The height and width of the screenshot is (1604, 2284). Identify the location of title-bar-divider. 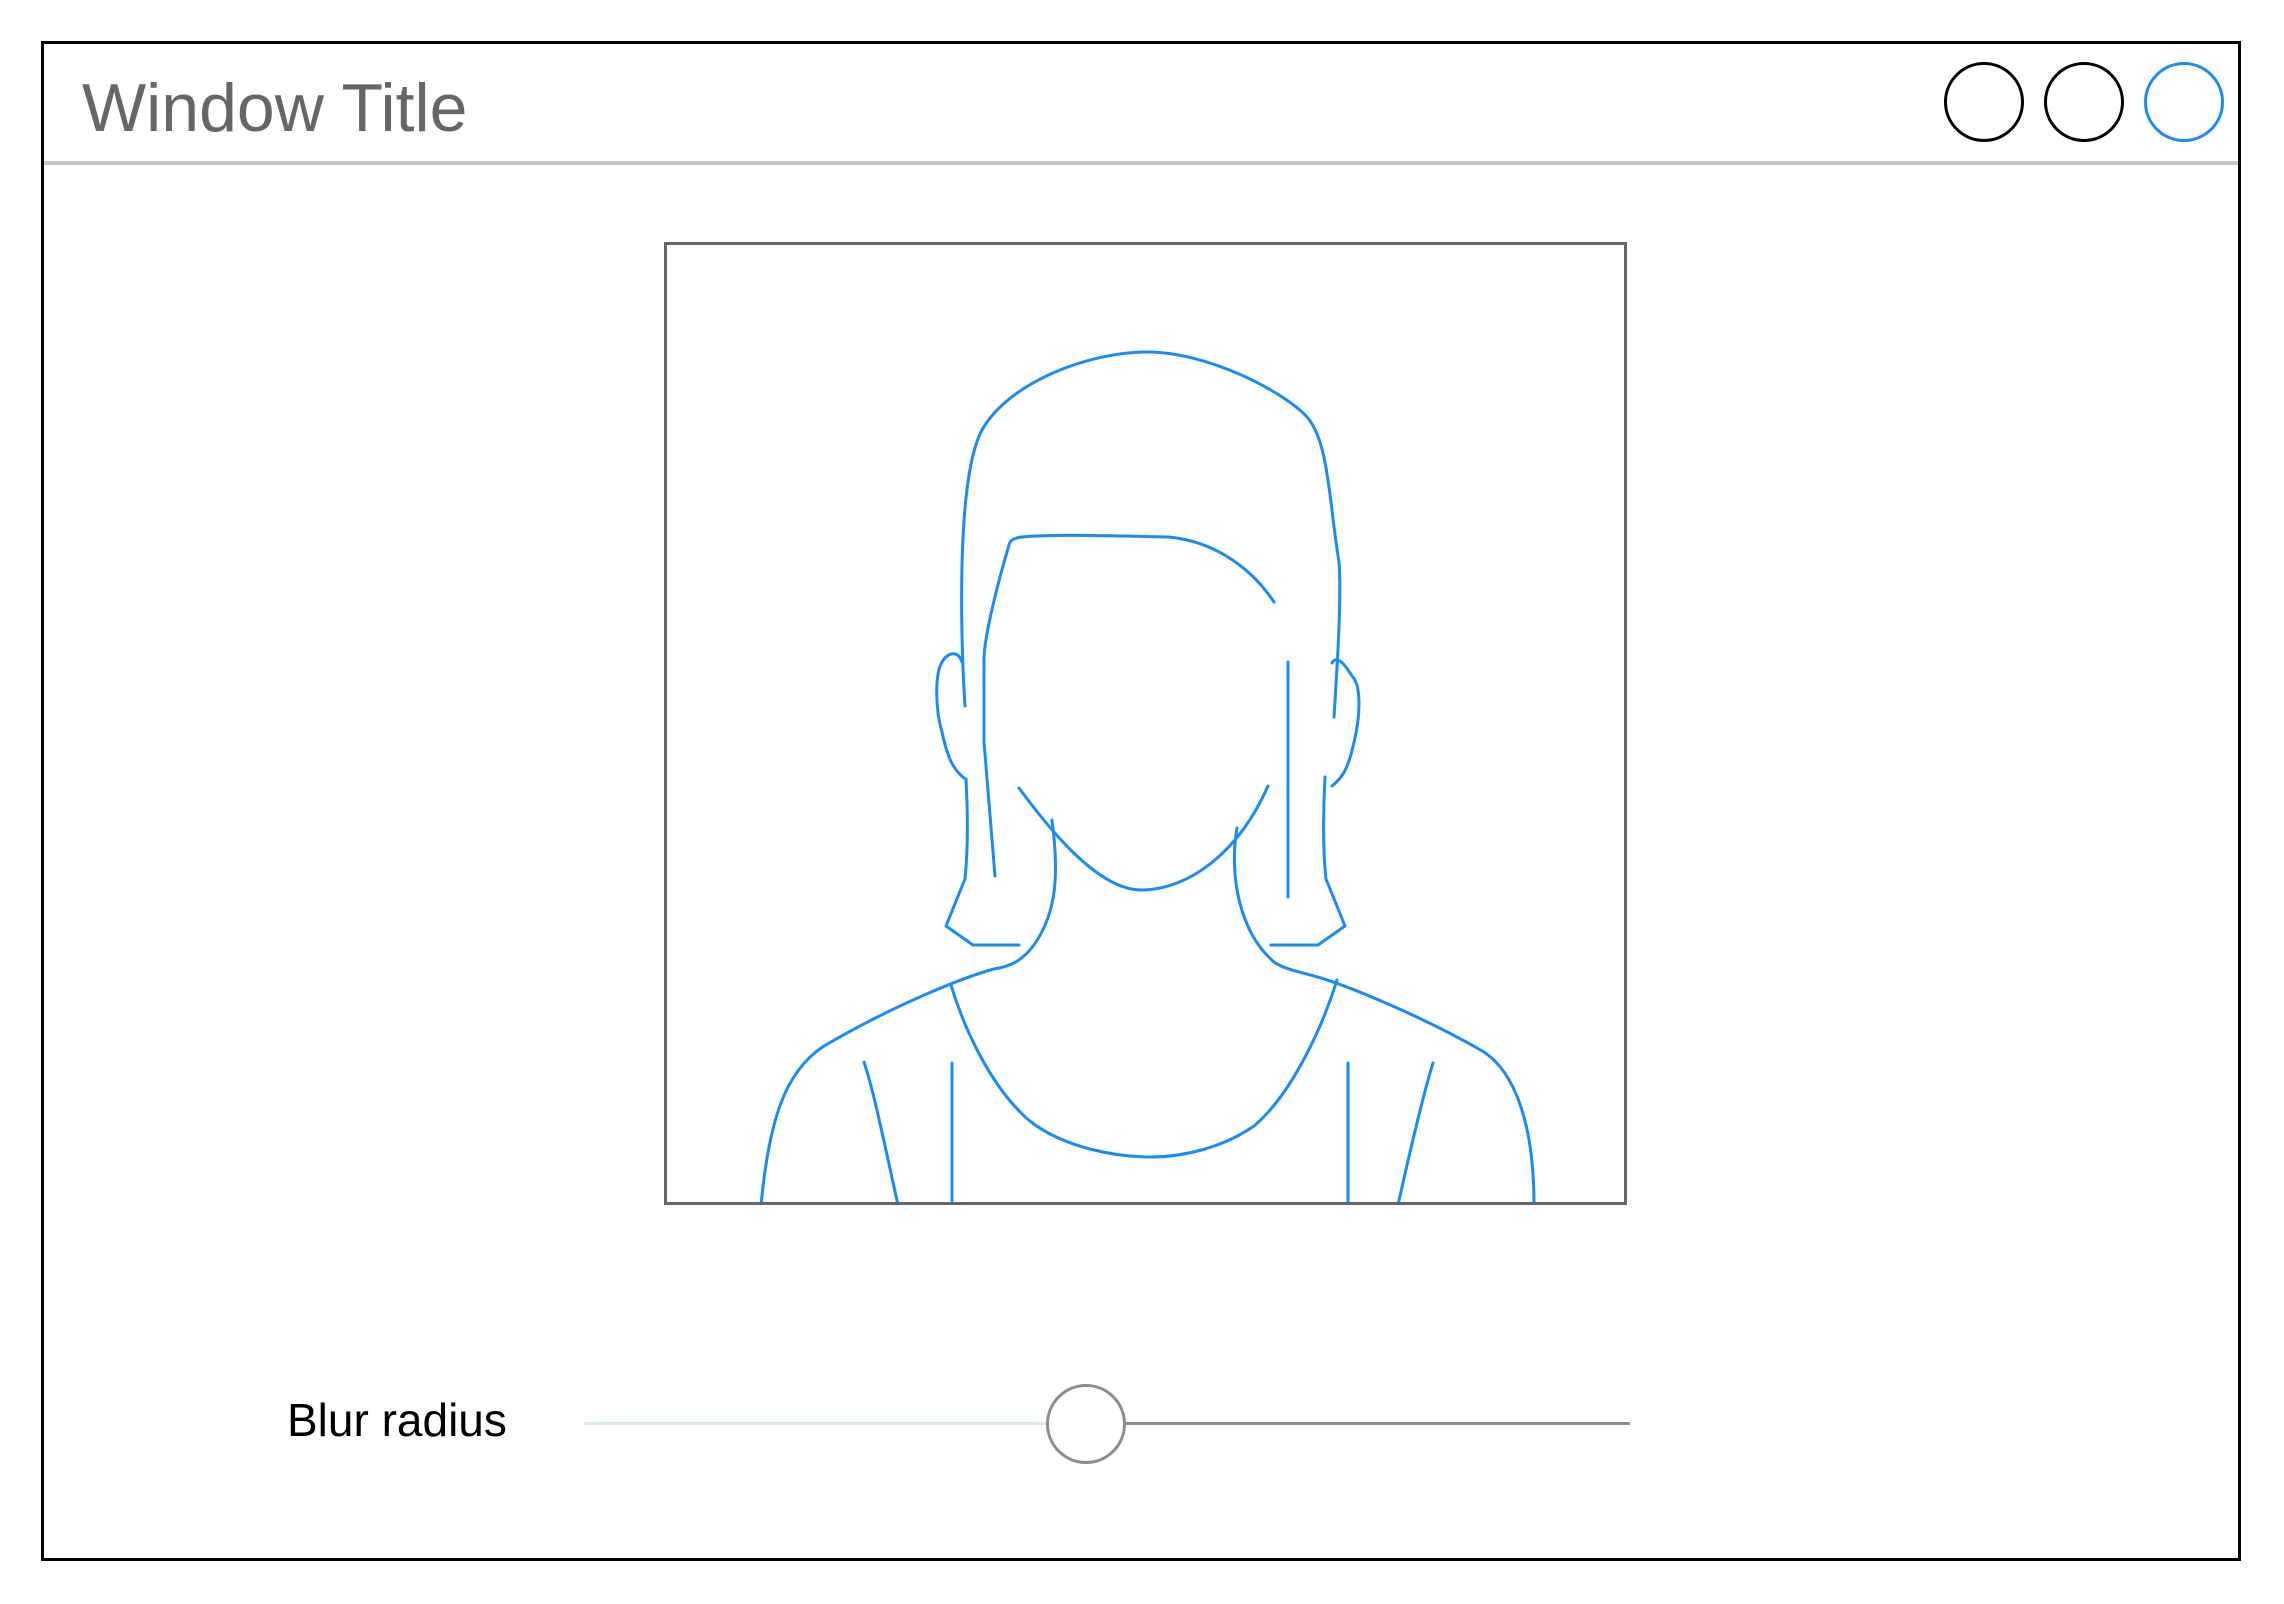
(1141, 163).